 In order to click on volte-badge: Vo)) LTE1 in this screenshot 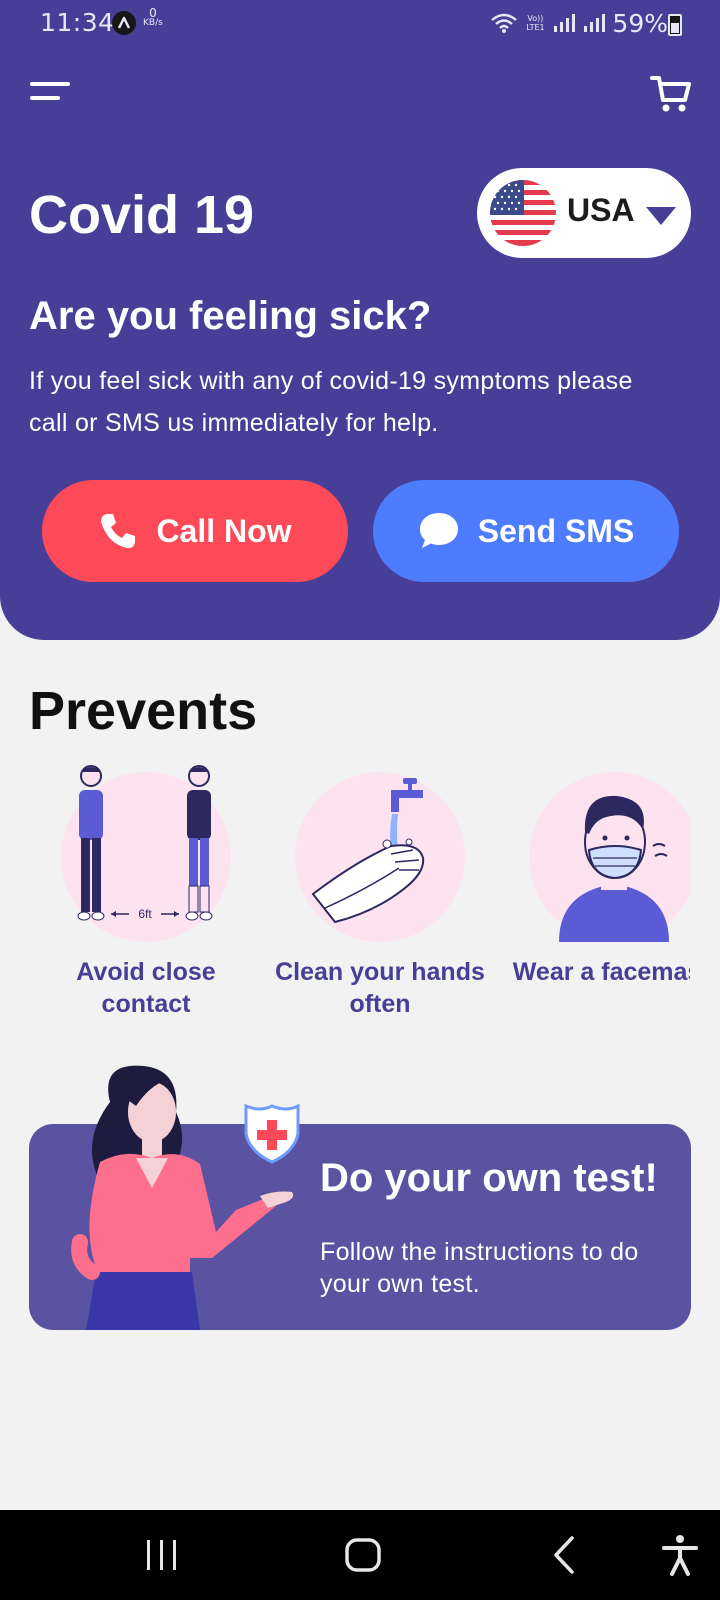, I will do `click(535, 23)`.